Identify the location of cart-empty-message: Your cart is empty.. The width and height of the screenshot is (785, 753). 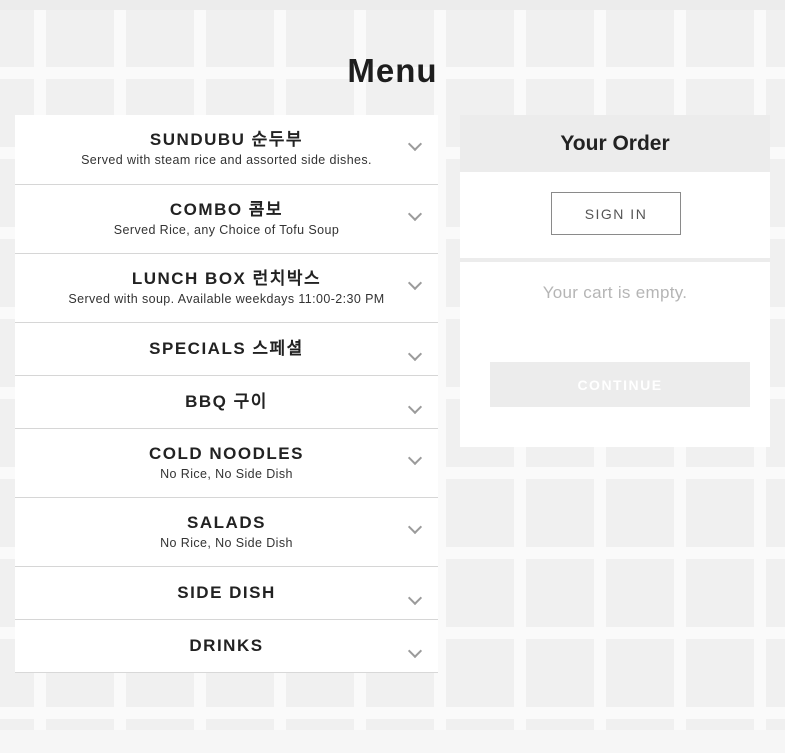
(615, 292).